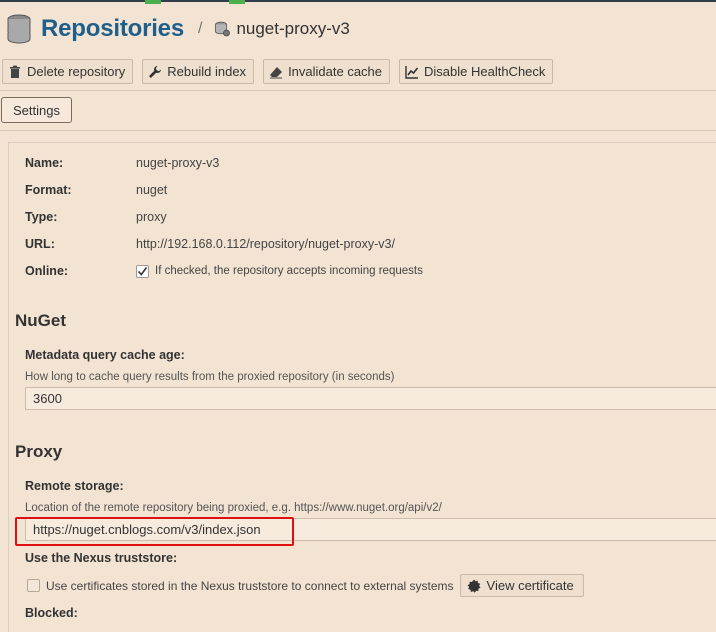 This screenshot has width=716, height=632. I want to click on format-value: nuget, so click(152, 190).